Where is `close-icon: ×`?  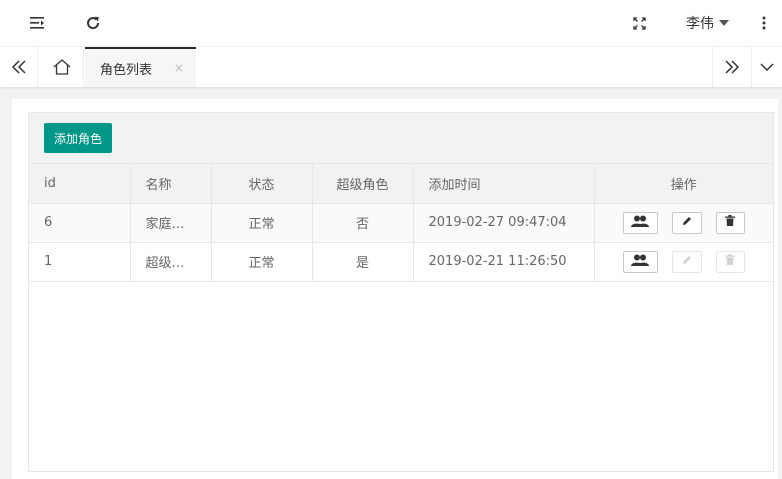
close-icon: × is located at coordinates (179, 68).